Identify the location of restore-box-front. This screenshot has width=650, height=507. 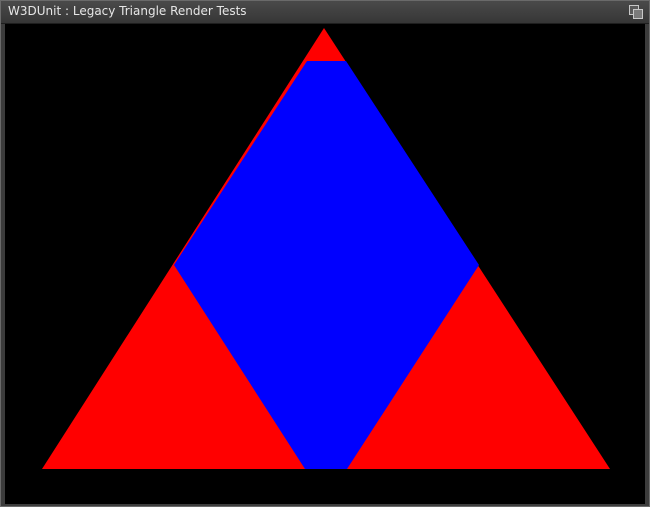
(638, 14).